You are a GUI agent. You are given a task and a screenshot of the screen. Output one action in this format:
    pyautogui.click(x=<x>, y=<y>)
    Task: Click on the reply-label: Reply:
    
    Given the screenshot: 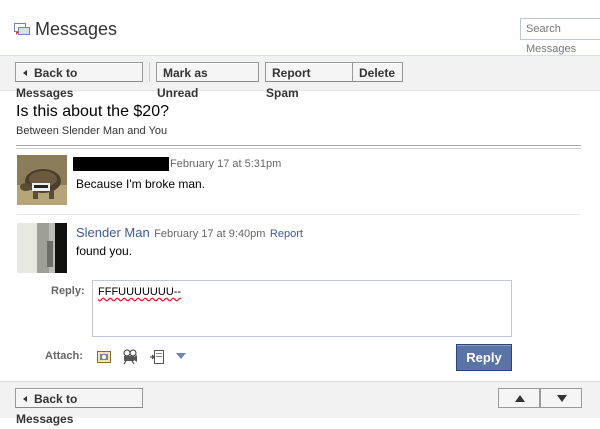 What is the action you would take?
    pyautogui.click(x=68, y=291)
    